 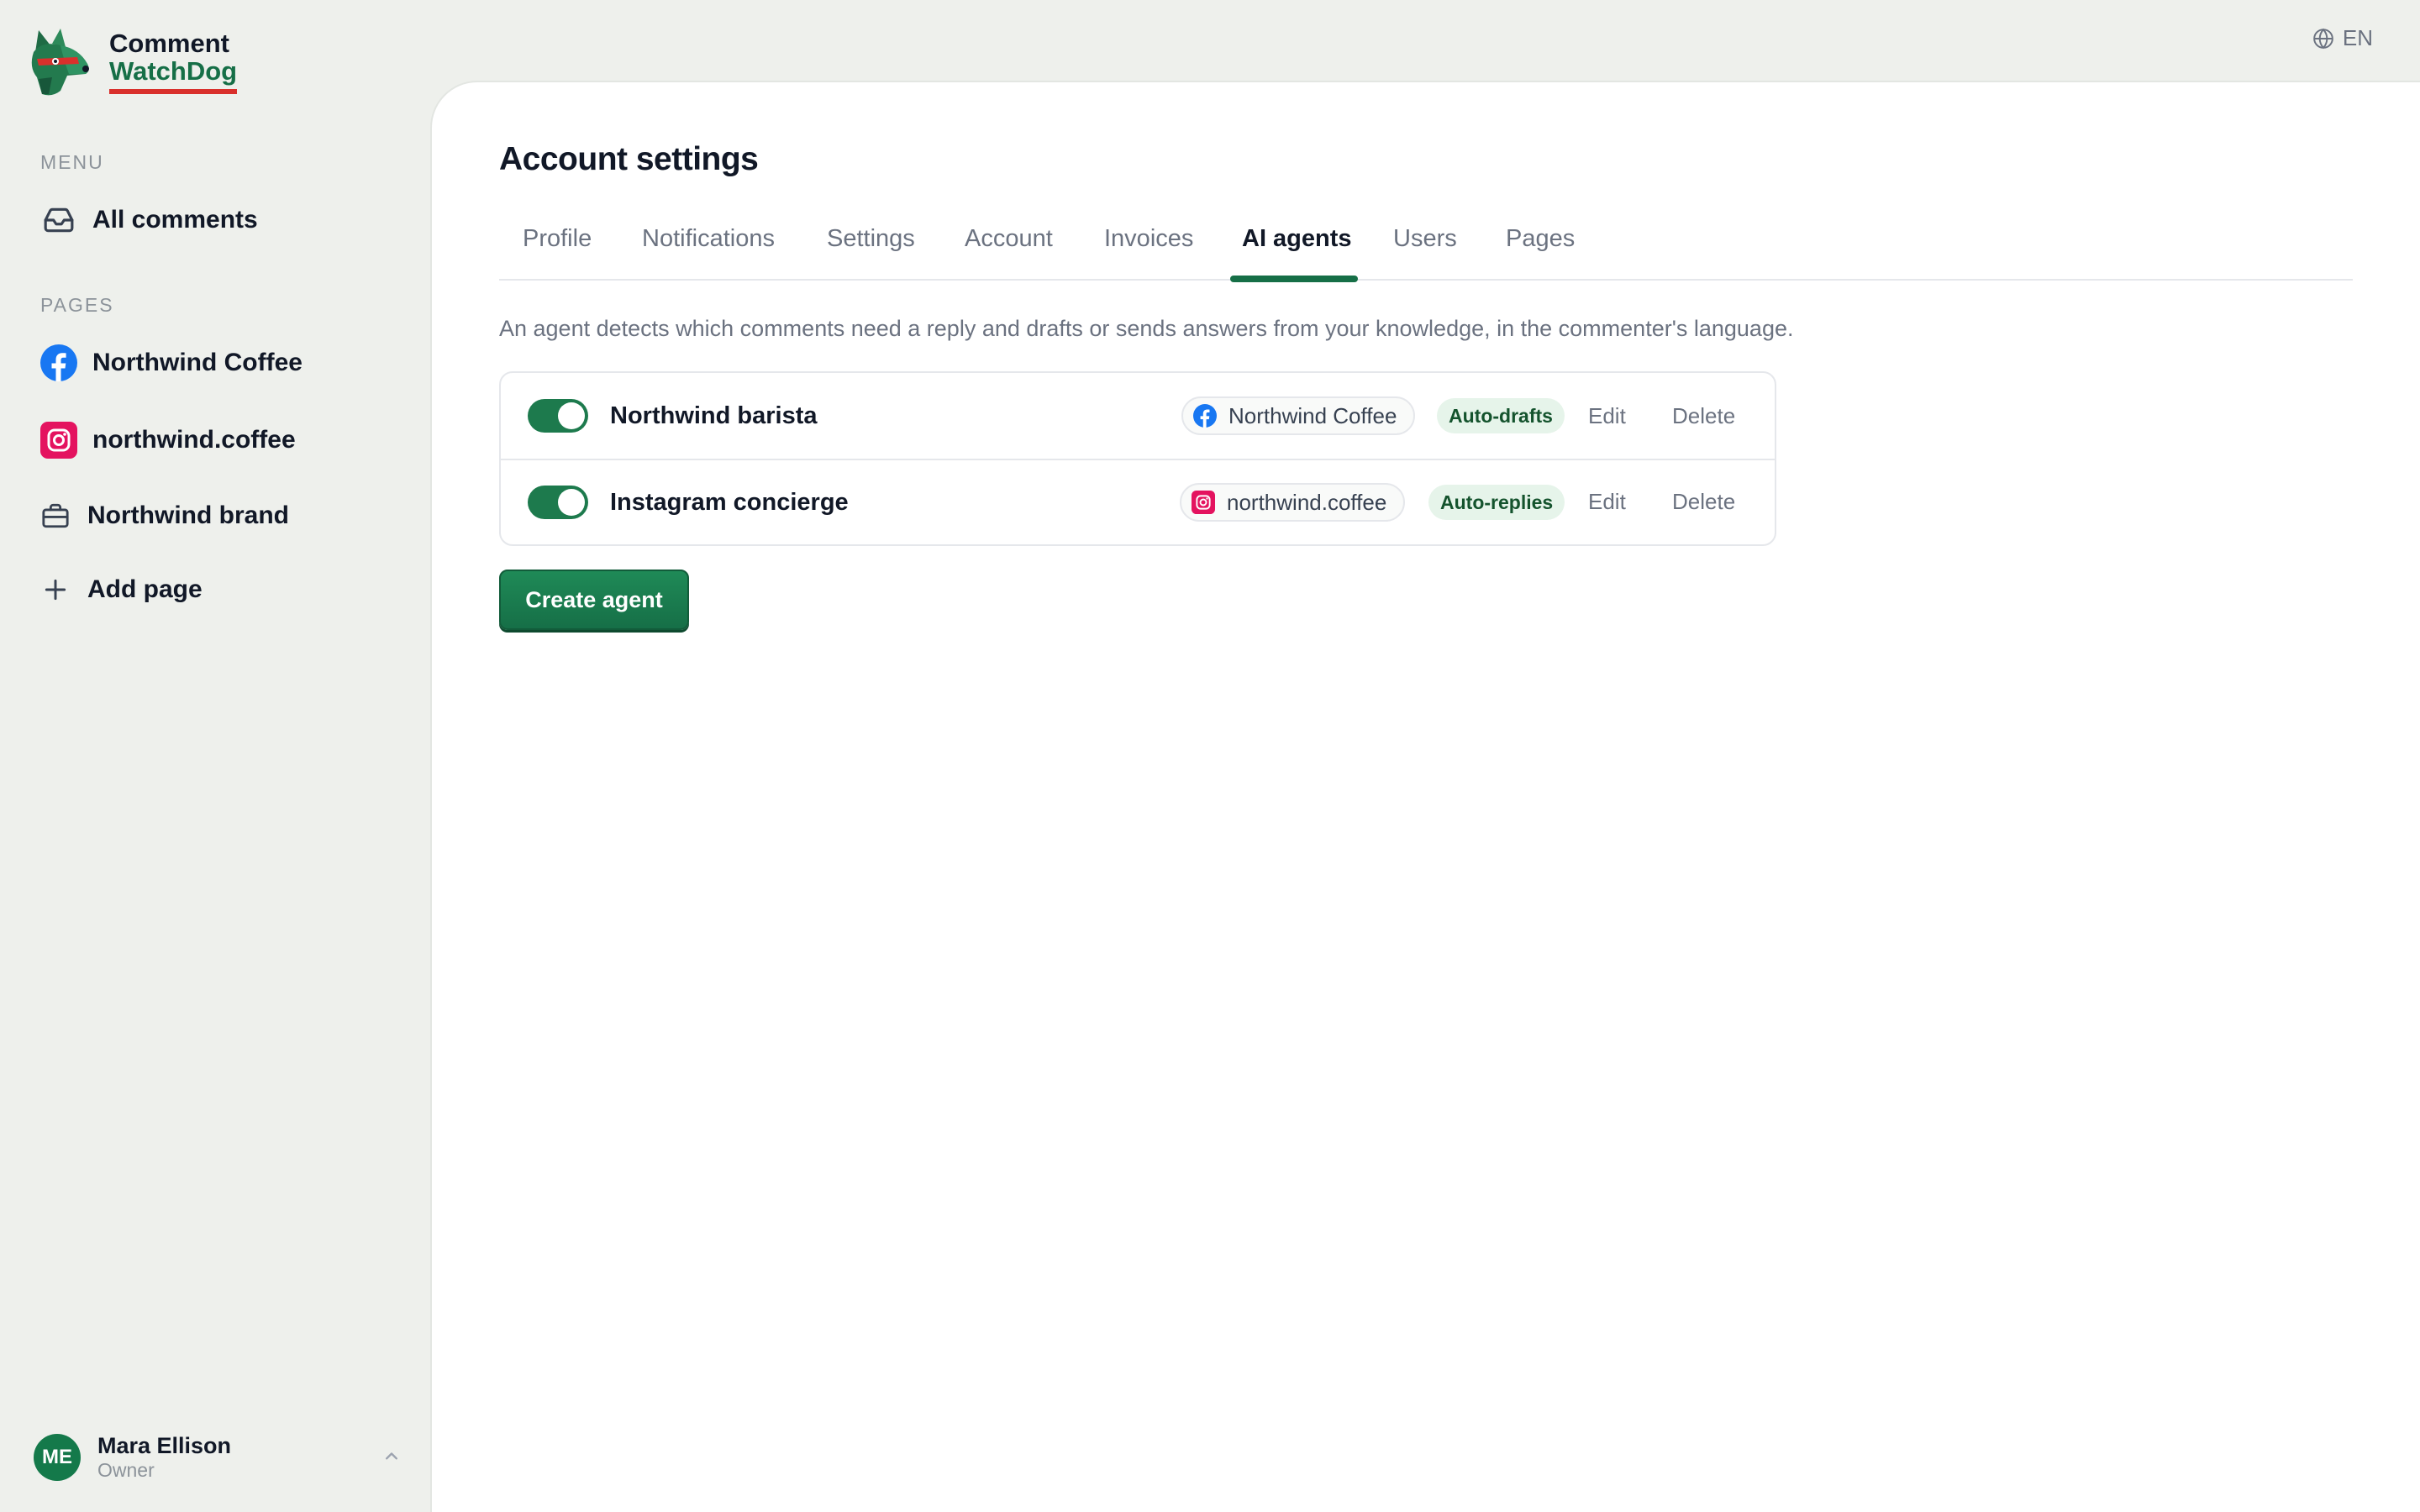 What do you see at coordinates (173, 75) in the screenshot?
I see `brand-name-line2: WatchDog` at bounding box center [173, 75].